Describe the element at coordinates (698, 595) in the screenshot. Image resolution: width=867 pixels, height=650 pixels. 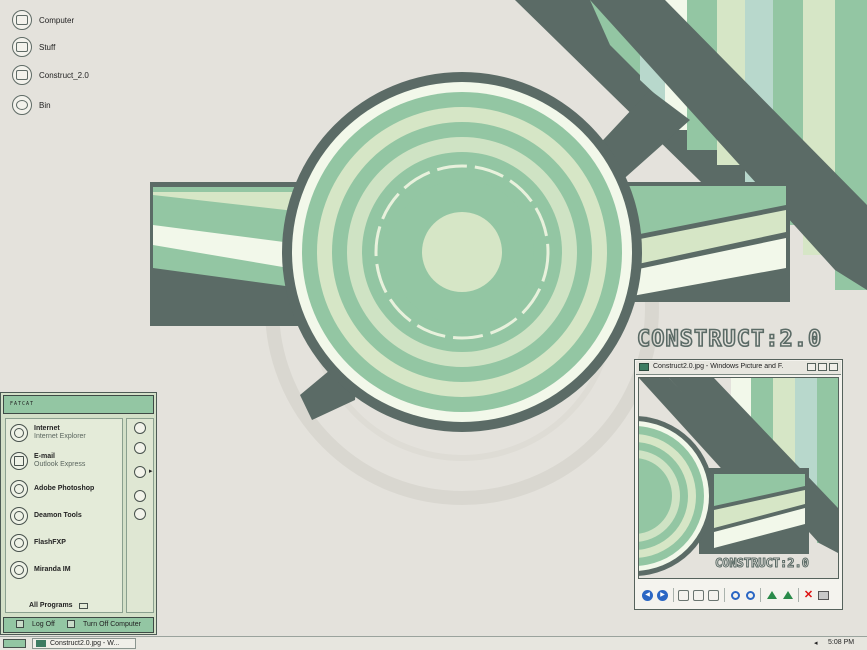
I see `actual-size-icon` at that location.